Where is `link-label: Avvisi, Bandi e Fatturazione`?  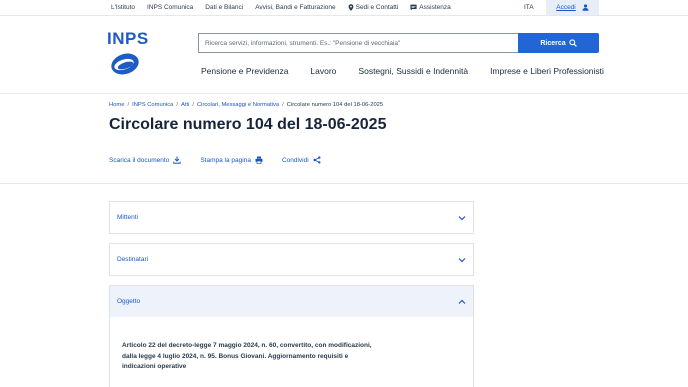
link-label: Avvisi, Bandi e Fatturazione is located at coordinates (295, 7).